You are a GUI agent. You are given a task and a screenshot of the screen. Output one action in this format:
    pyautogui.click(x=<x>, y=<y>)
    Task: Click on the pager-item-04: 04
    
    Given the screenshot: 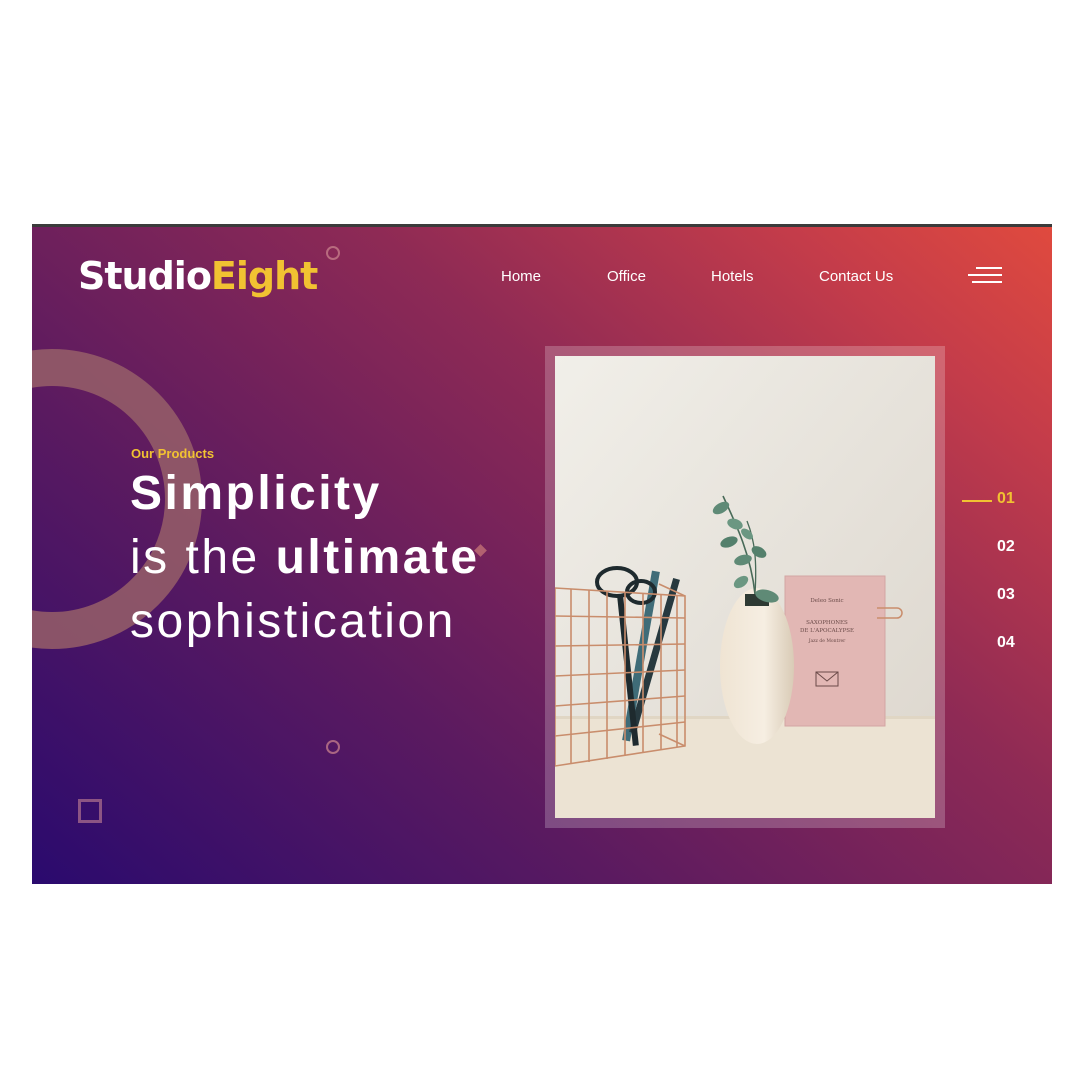 What is the action you would take?
    pyautogui.click(x=992, y=645)
    